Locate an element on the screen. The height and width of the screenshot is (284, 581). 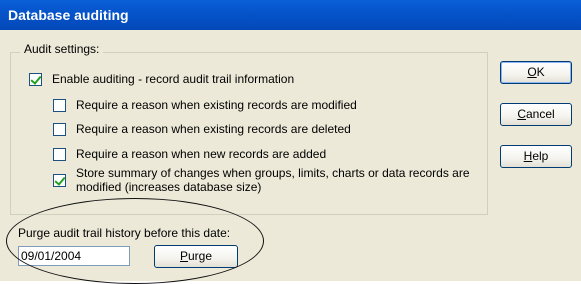
ok-button: OK is located at coordinates (536, 72).